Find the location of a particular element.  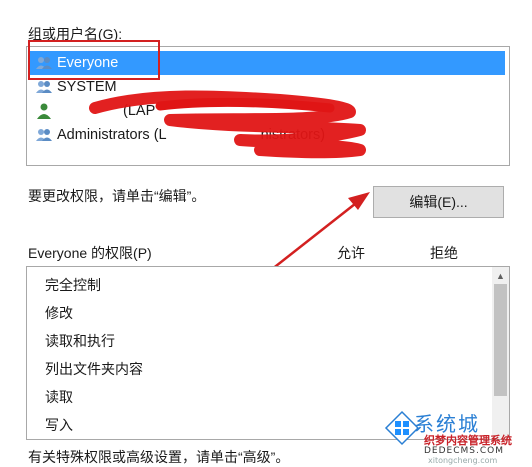

scroll-thumb is located at coordinates (500, 340).